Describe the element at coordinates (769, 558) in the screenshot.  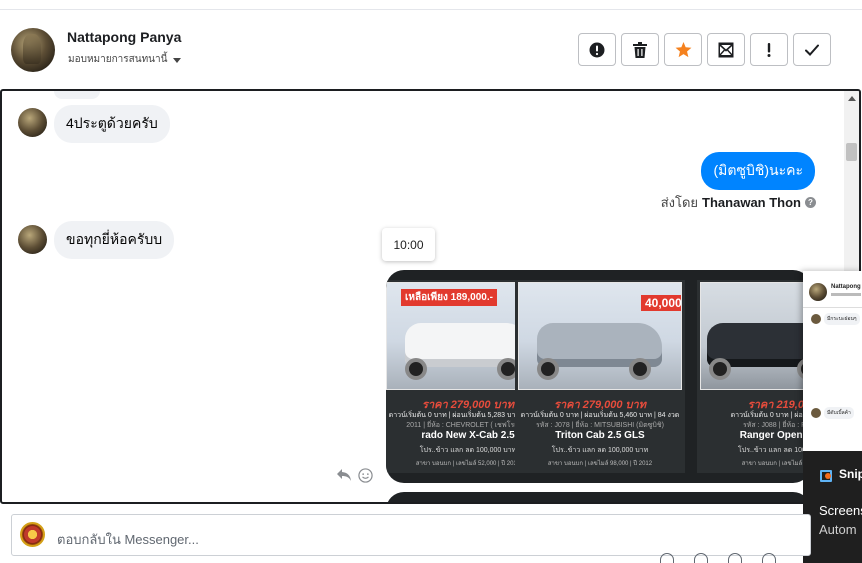
I see `sticker-icon` at that location.